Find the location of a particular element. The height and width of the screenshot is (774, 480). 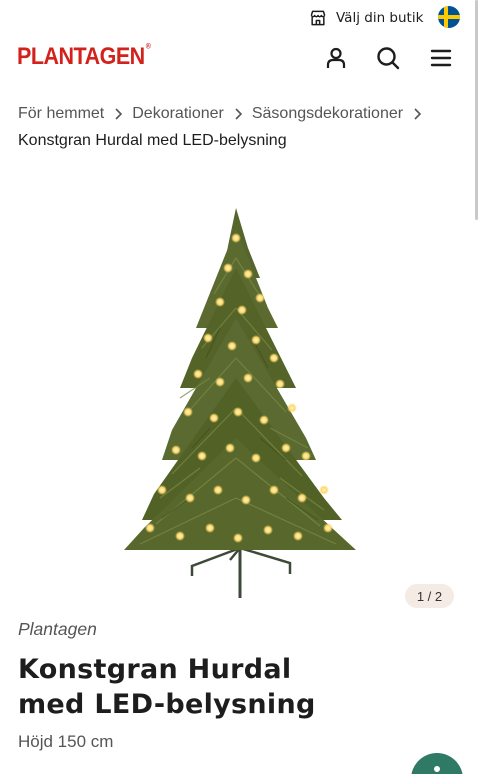

search-icon is located at coordinates (388, 58).